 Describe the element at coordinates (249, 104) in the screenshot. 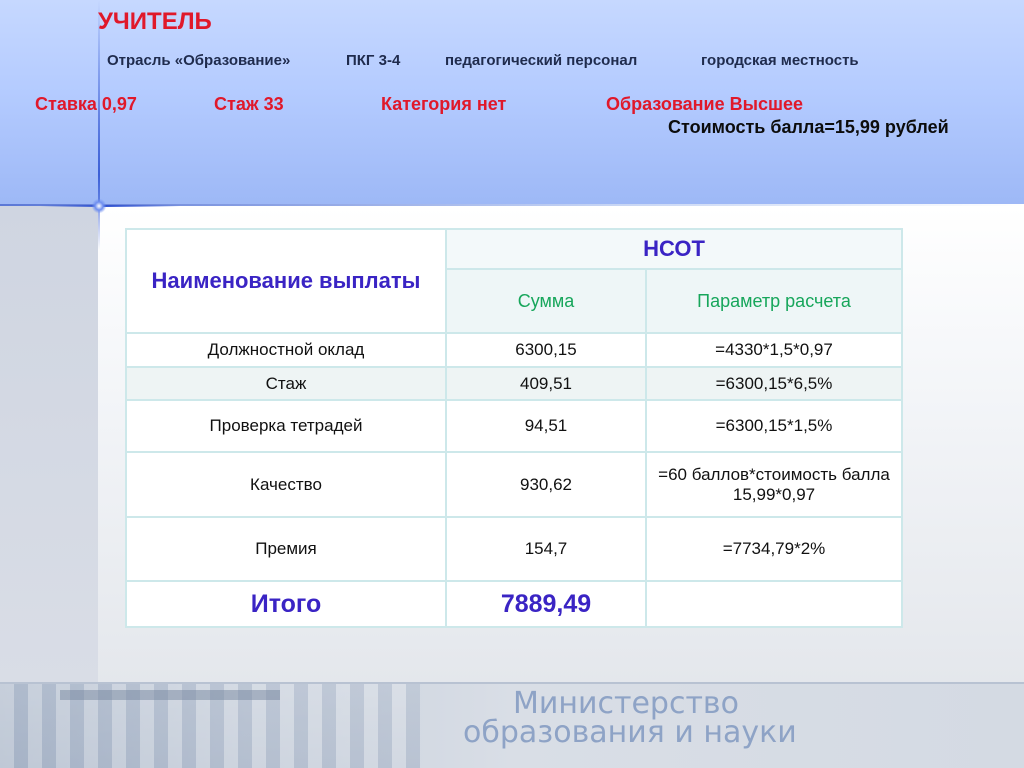

I see `experience-label: Стаж 33` at that location.